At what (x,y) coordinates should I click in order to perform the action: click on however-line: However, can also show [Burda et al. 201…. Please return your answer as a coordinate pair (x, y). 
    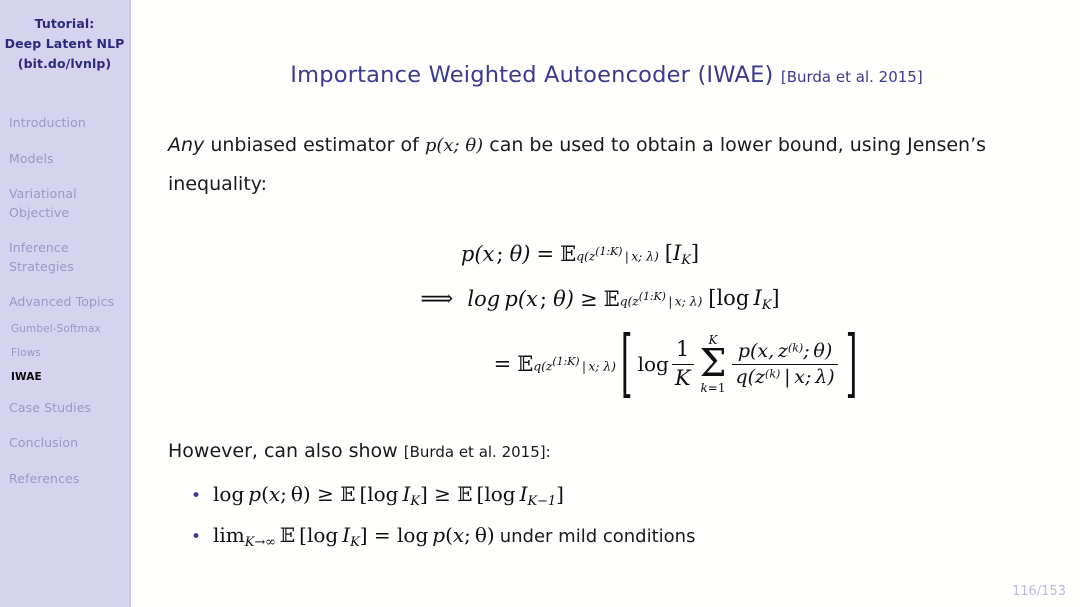
    Looking at the image, I should click on (359, 451).